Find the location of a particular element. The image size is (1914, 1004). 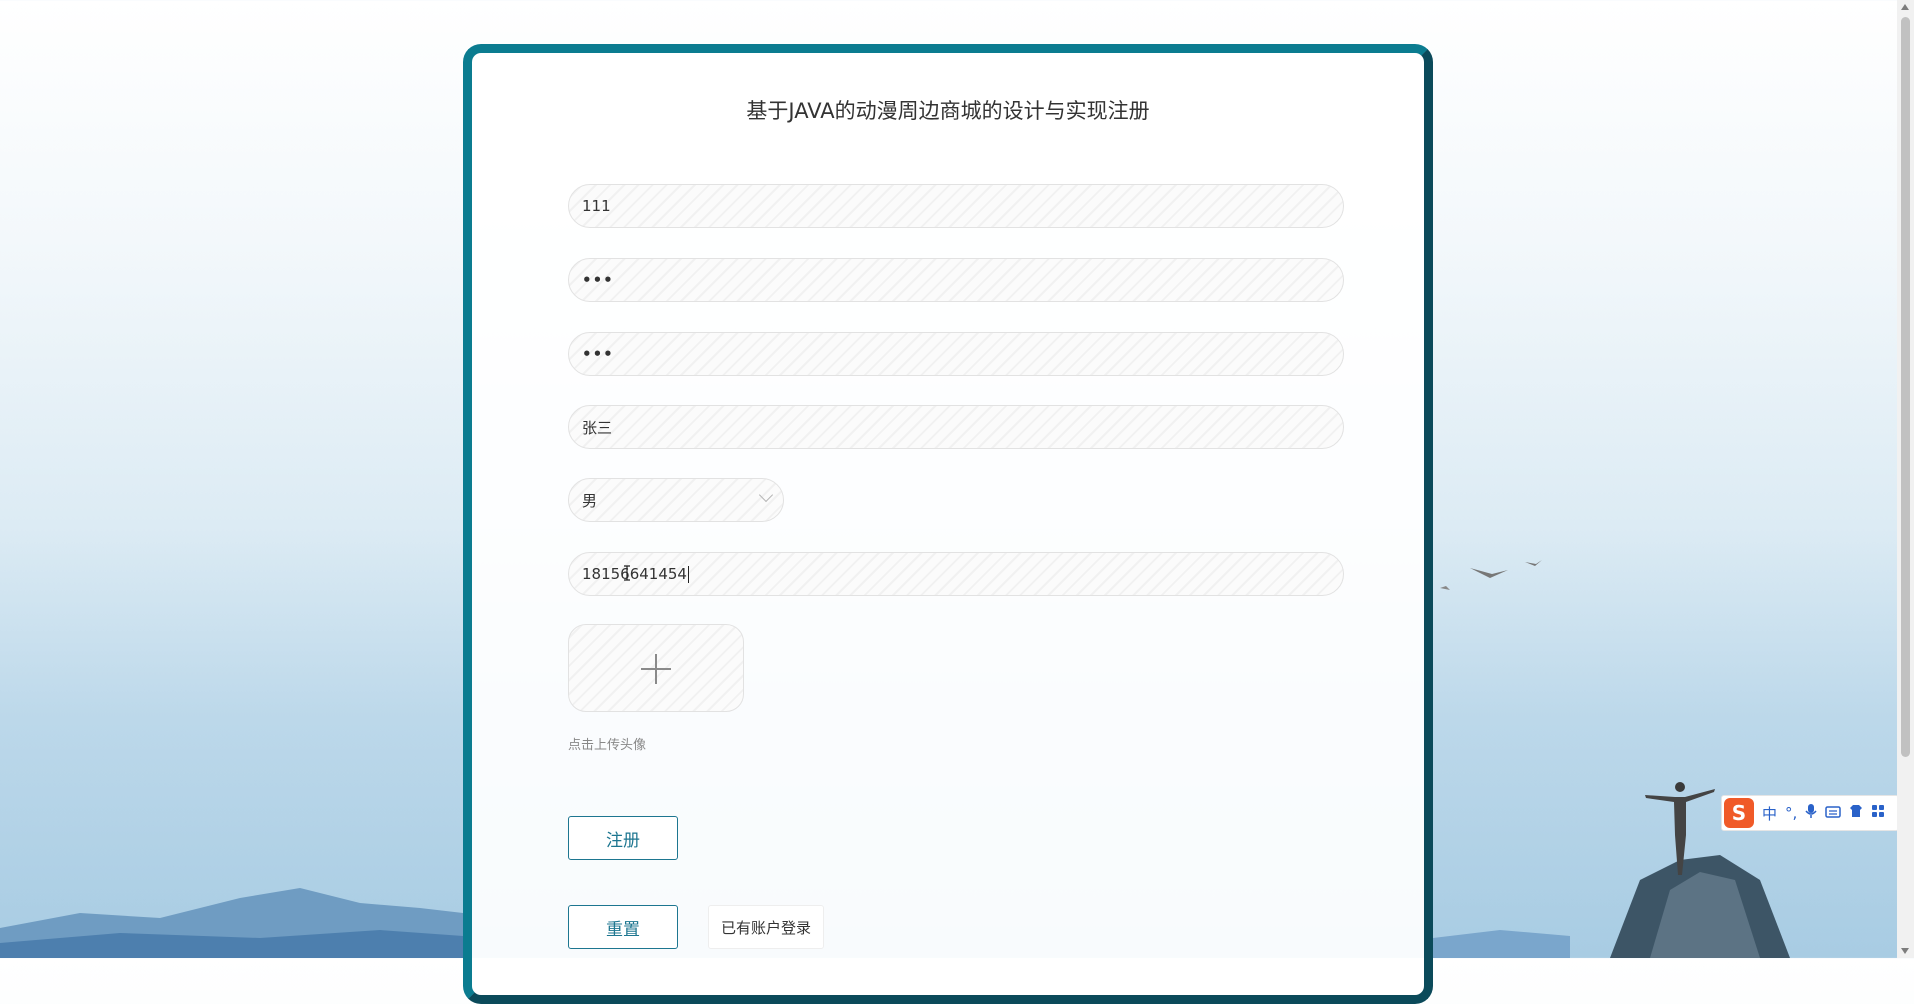

login-link-button: 已有账户登录 is located at coordinates (766, 927).